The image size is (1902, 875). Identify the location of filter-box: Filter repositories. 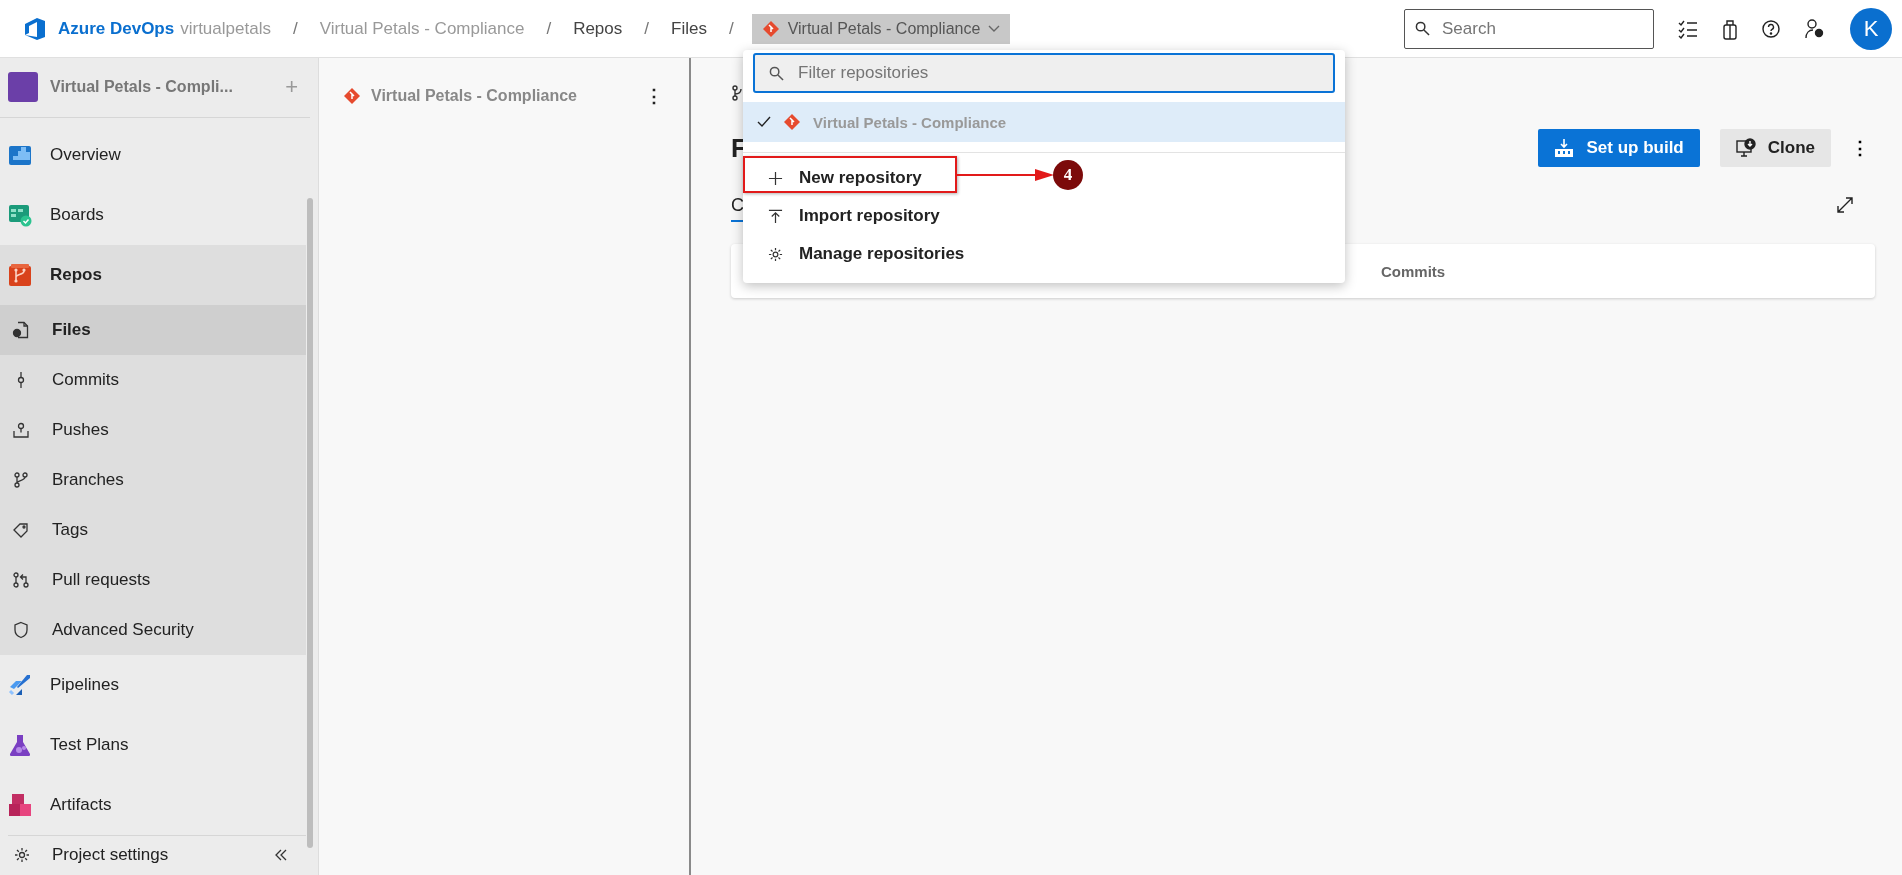
(1044, 73).